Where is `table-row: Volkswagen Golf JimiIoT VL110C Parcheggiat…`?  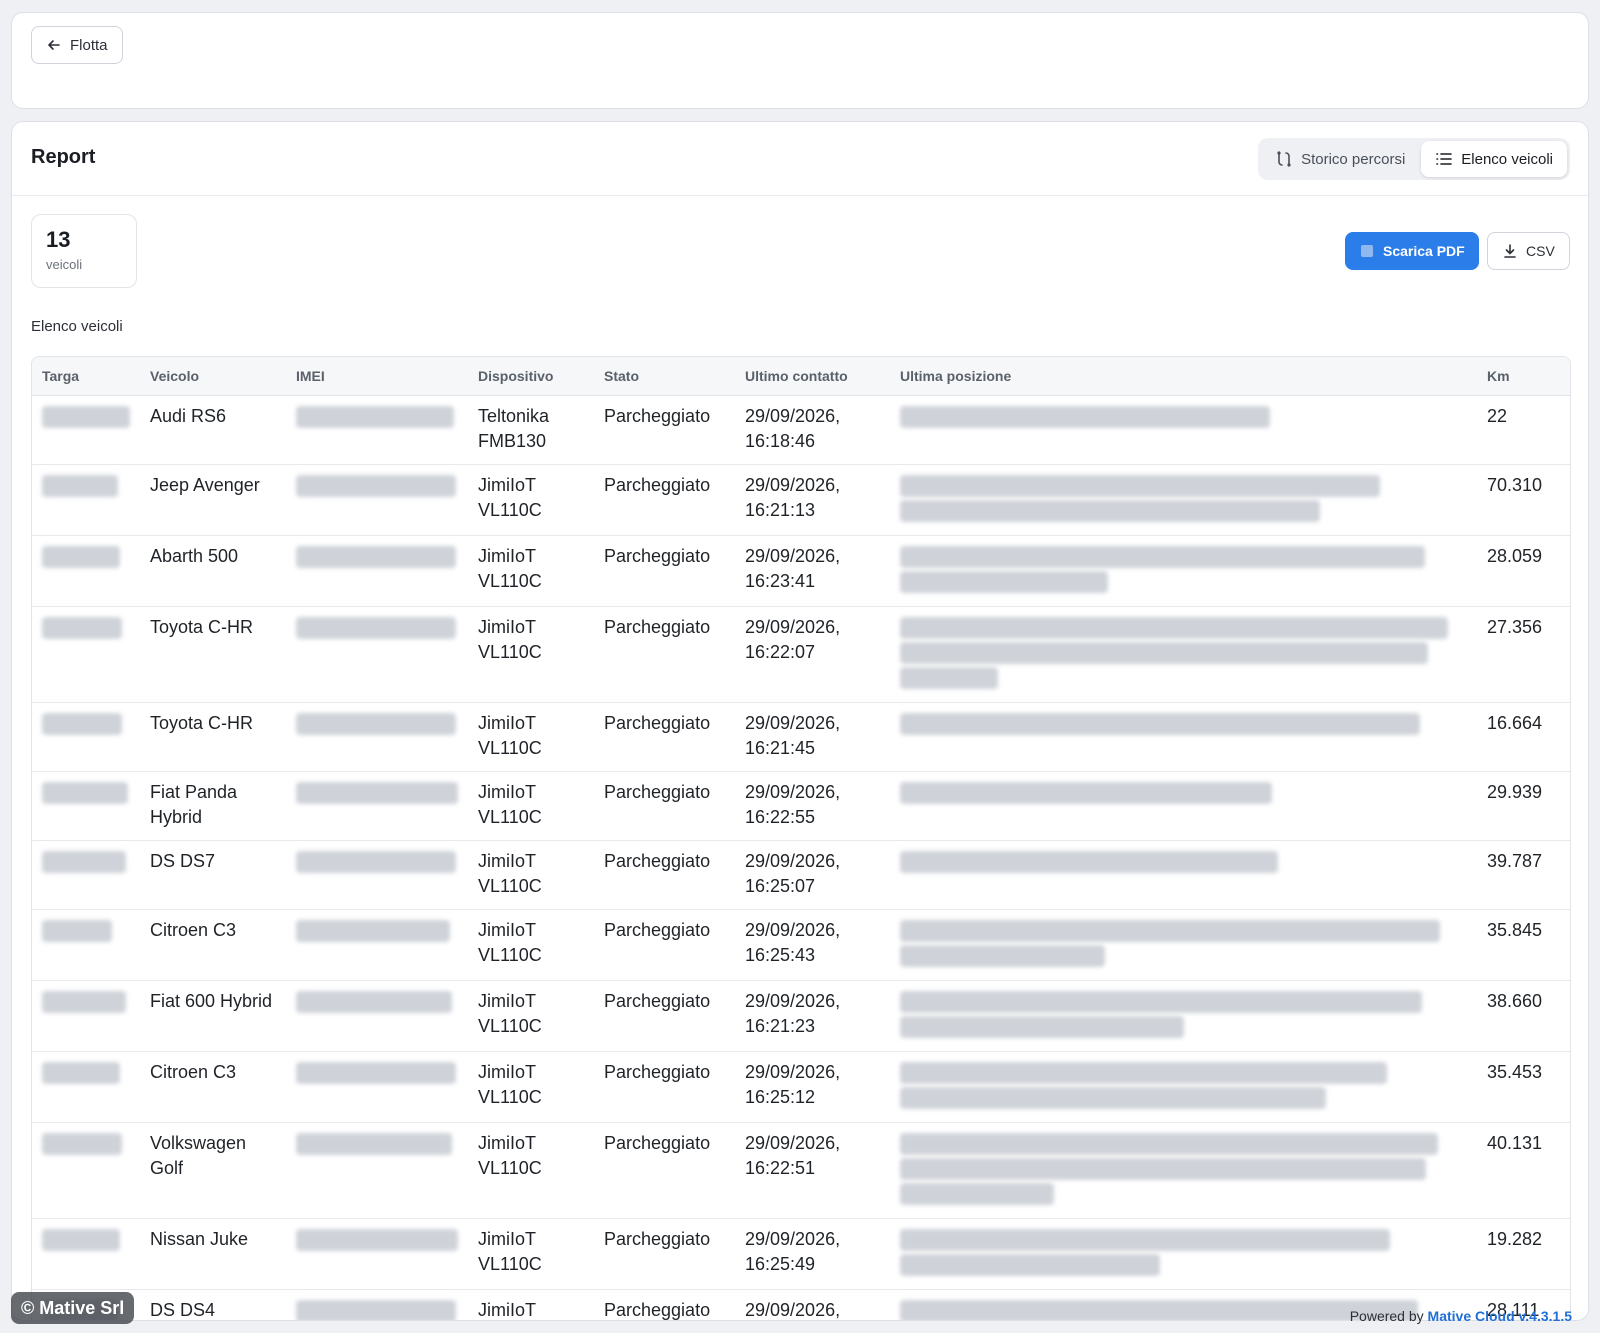
table-row: Volkswagen Golf JimiIoT VL110C Parcheggiat… is located at coordinates (801, 1170).